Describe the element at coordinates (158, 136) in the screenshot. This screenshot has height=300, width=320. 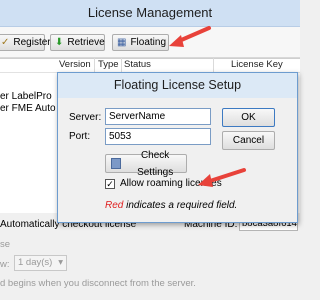
I see `port-input: 5053` at that location.